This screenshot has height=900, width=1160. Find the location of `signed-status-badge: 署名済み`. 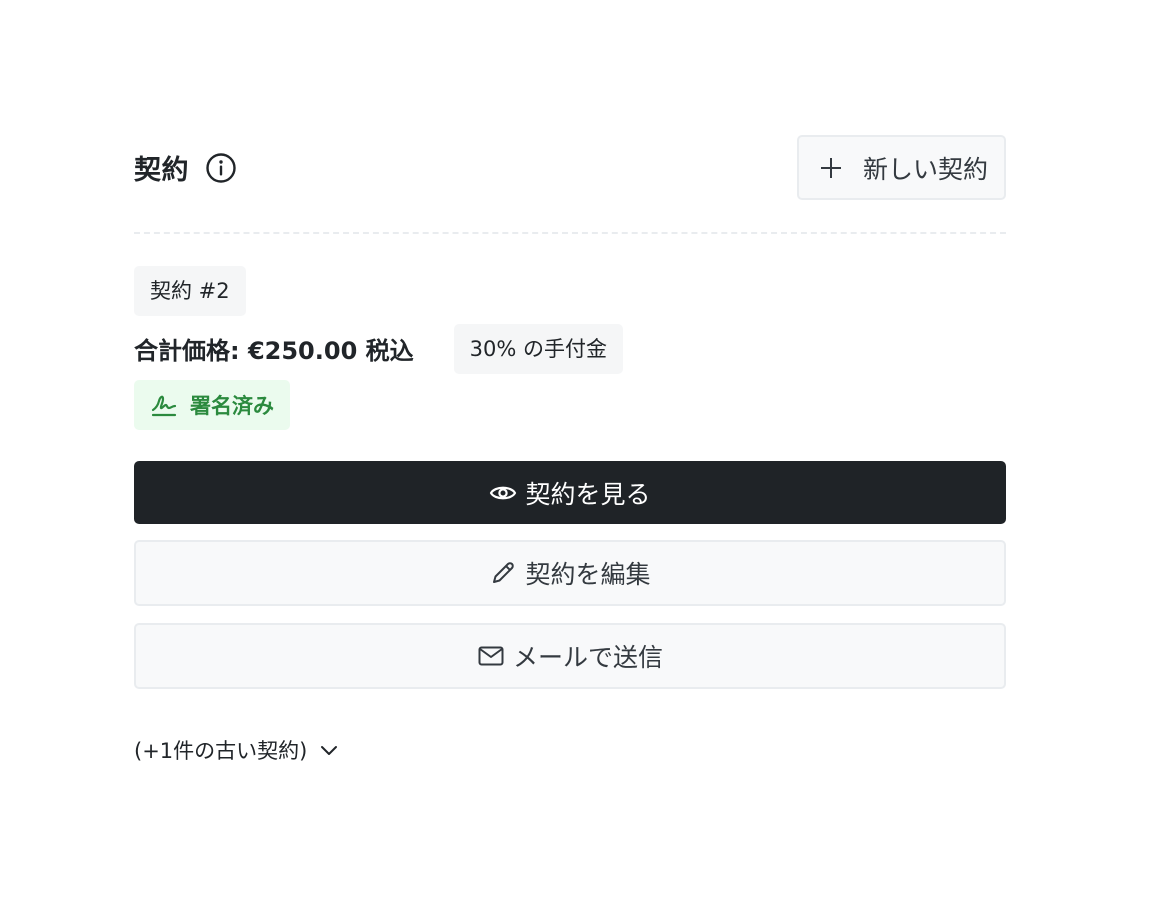

signed-status-badge: 署名済み is located at coordinates (212, 405).